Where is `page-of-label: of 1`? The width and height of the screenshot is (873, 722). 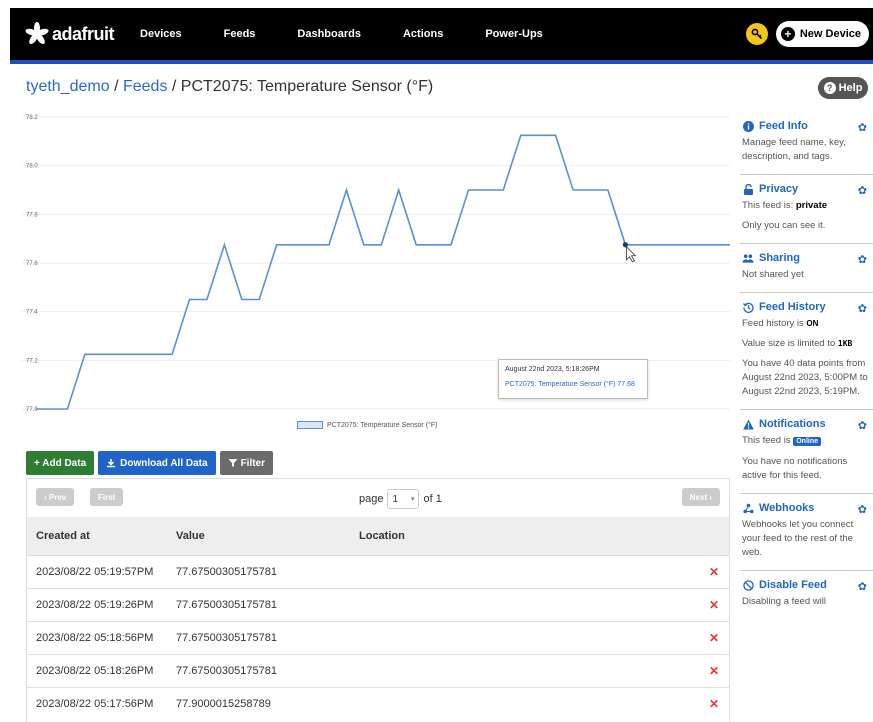
page-of-label: of 1 is located at coordinates (432, 499).